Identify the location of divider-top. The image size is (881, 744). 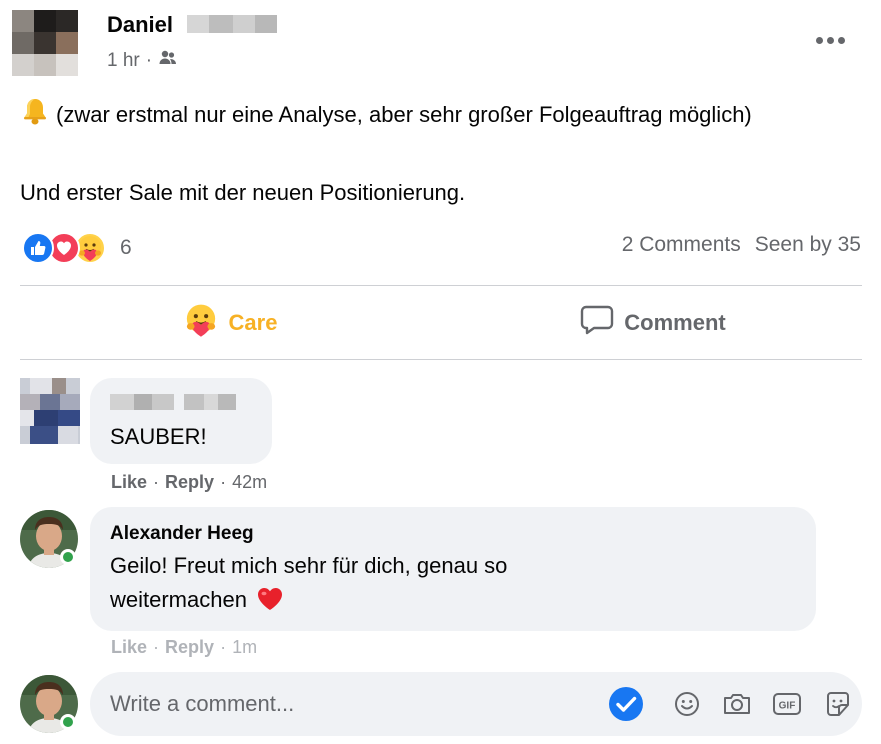
(441, 285).